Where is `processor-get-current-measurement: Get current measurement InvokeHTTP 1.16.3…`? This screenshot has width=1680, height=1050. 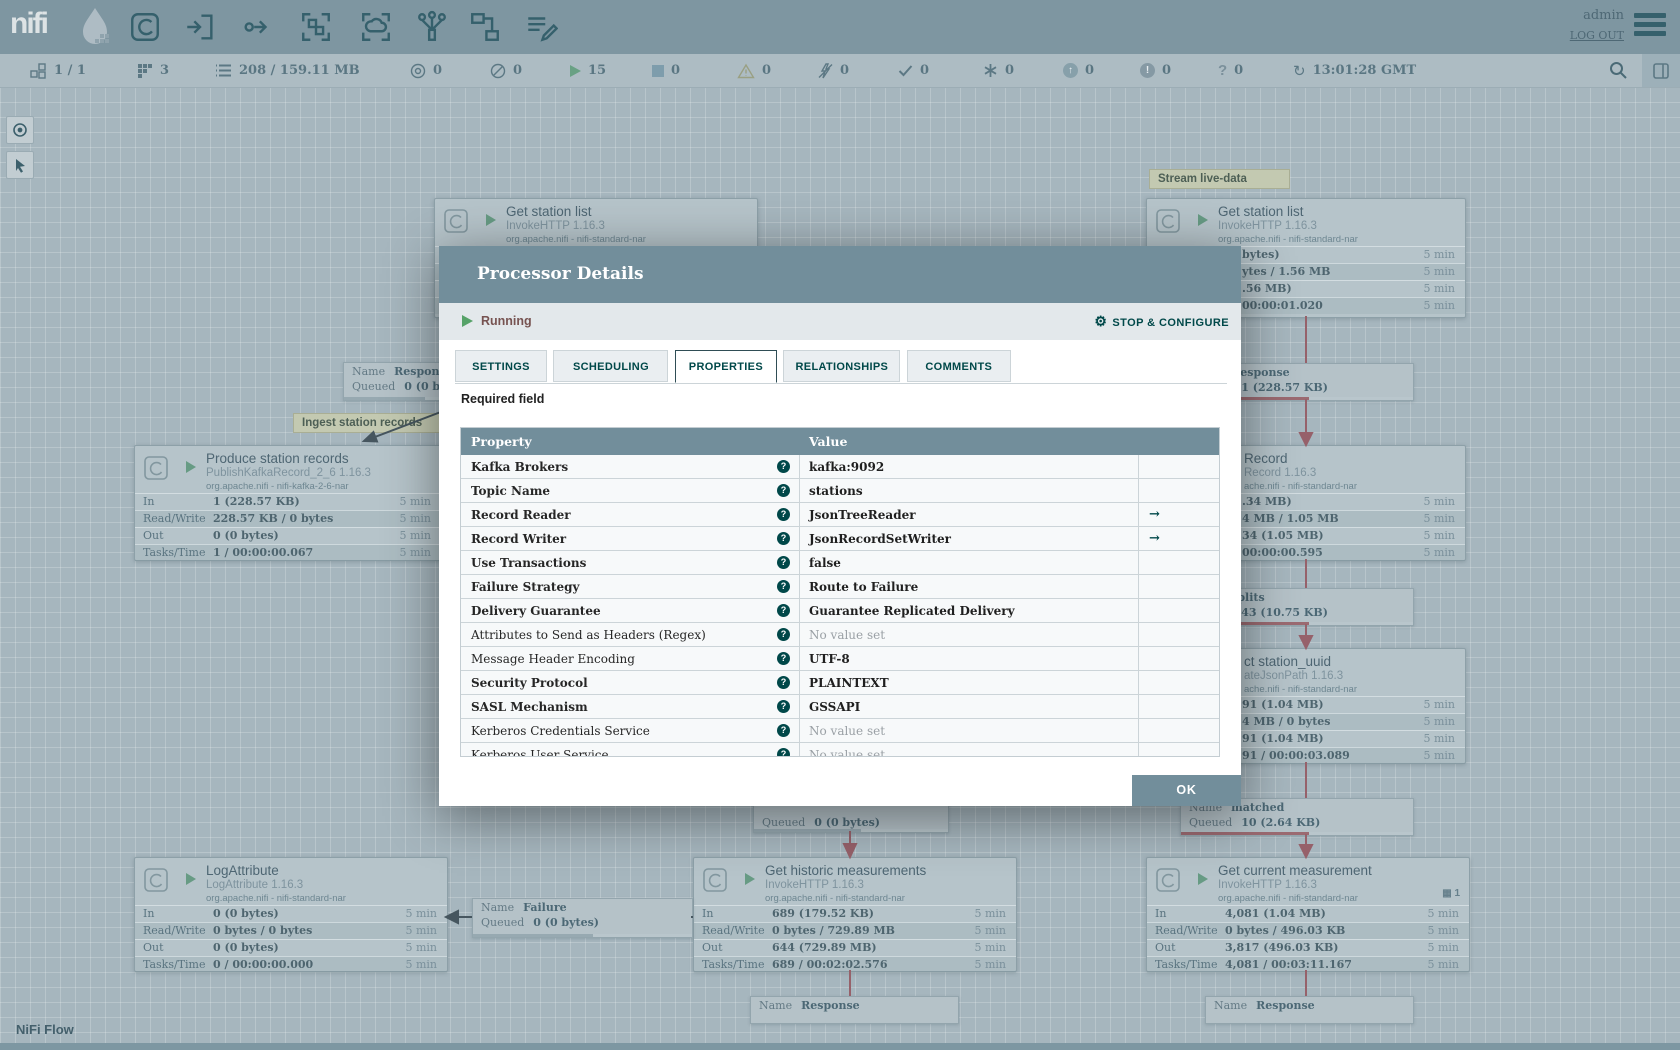 processor-get-current-measurement: Get current measurement InvokeHTTP 1.16.3… is located at coordinates (1308, 915).